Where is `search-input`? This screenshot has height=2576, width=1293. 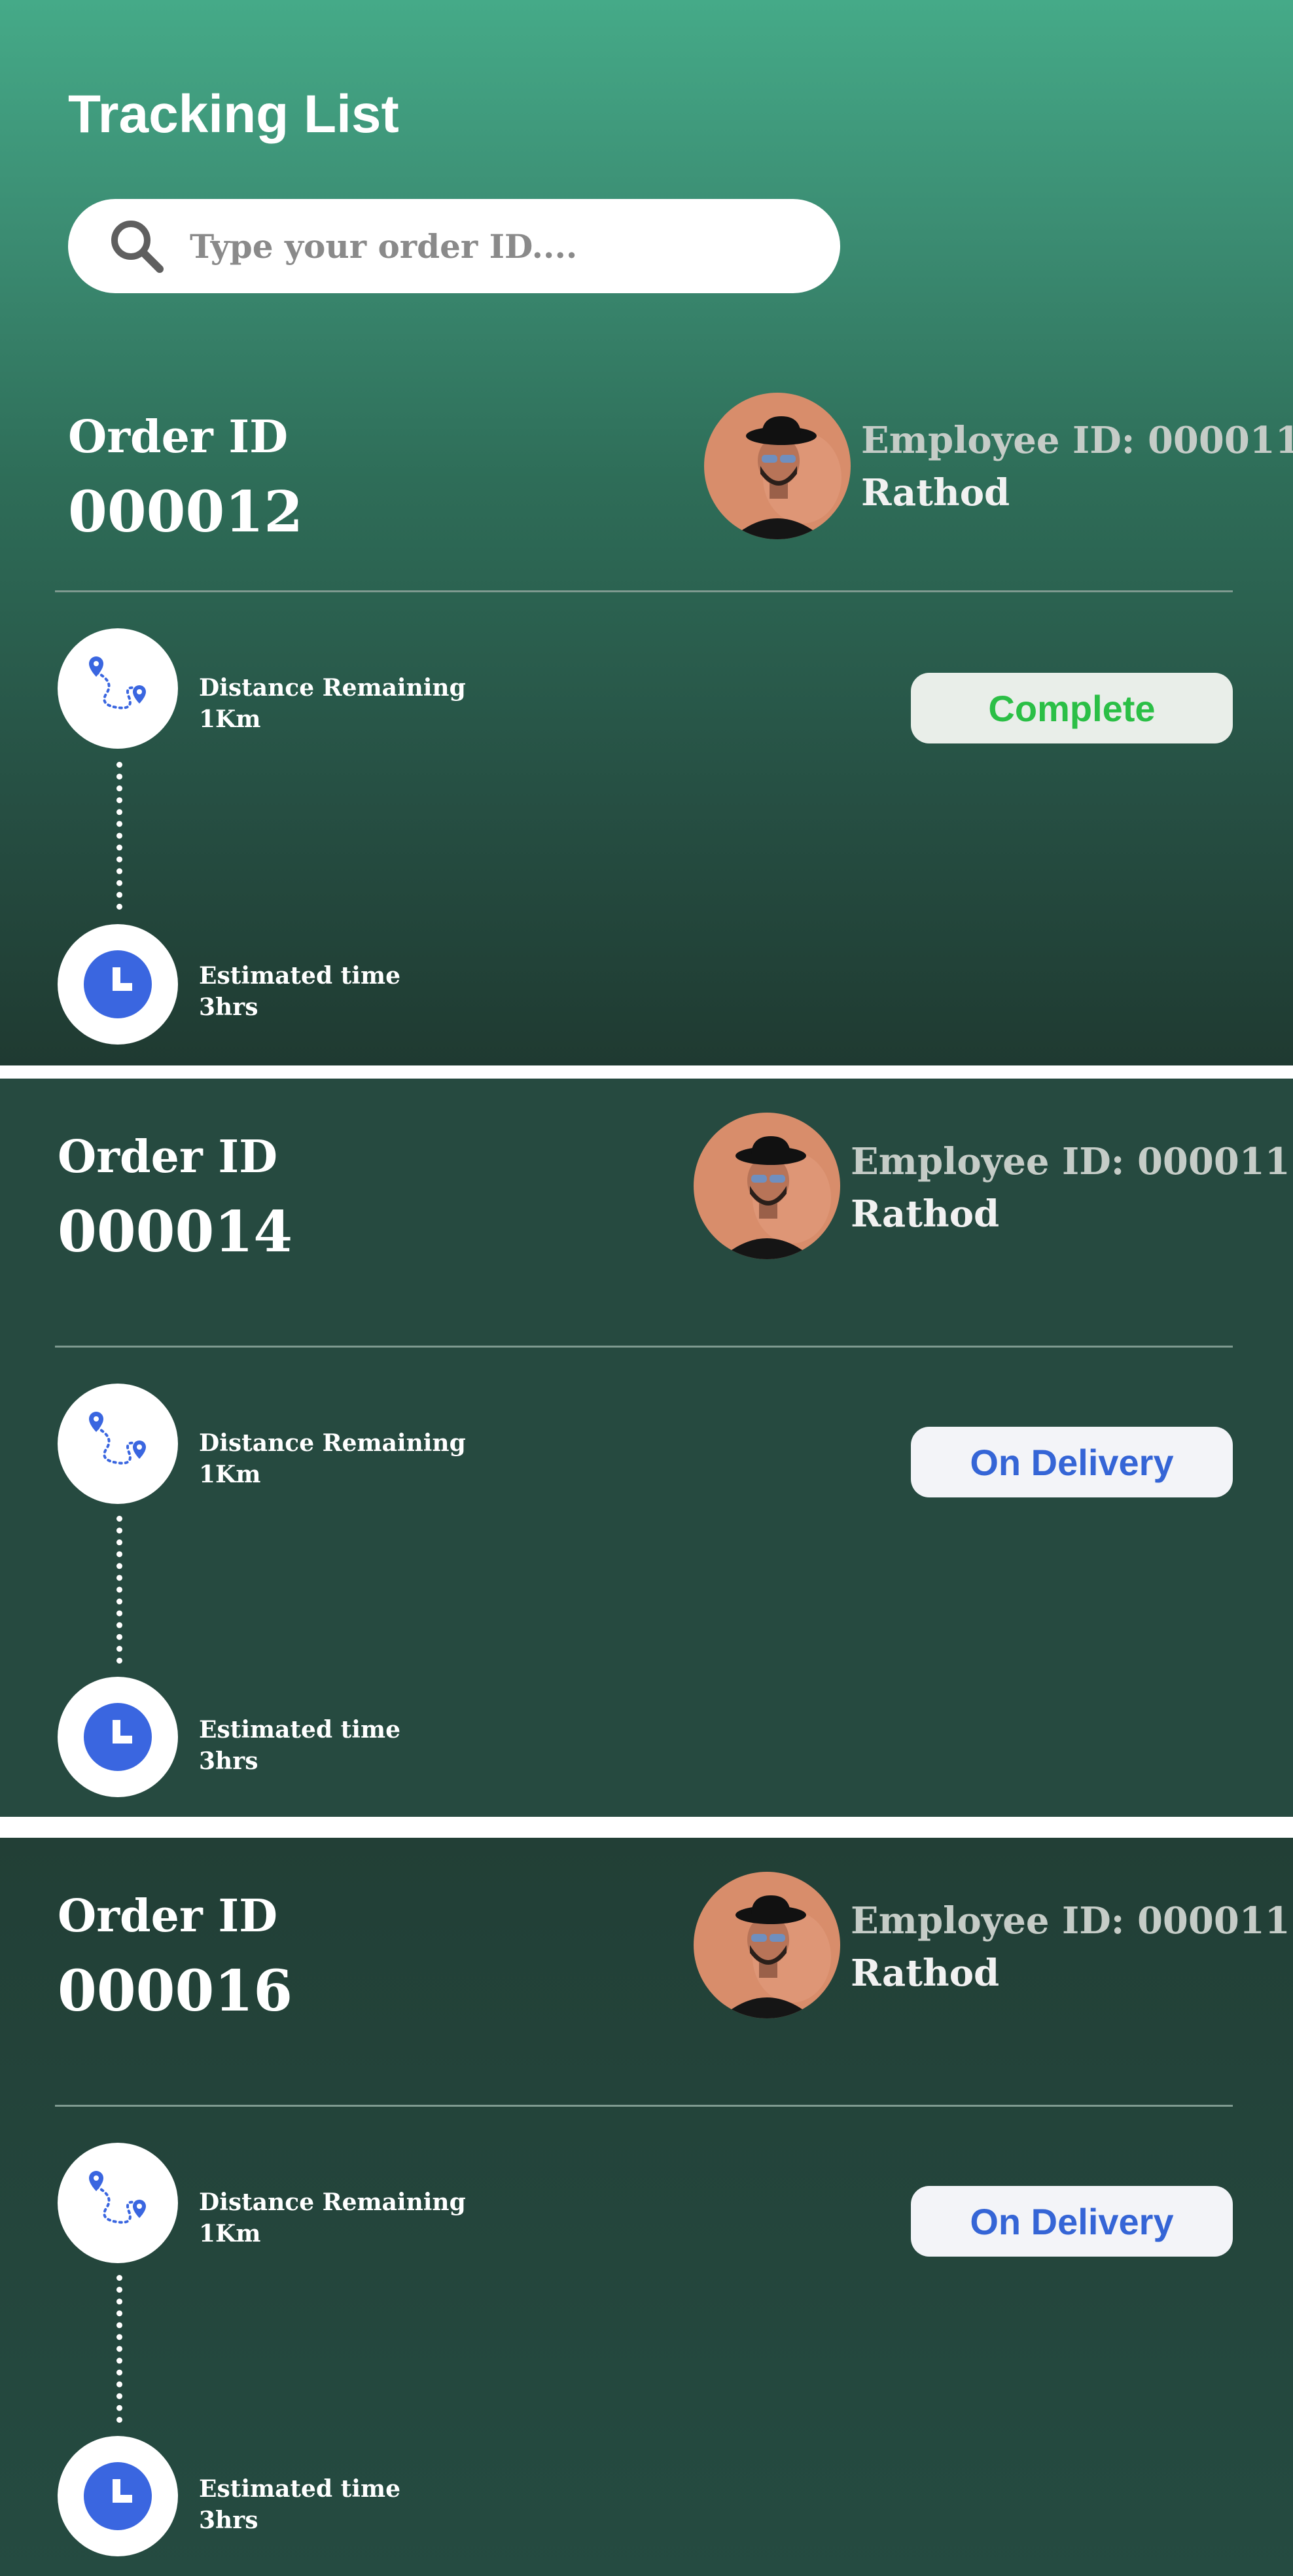
search-input is located at coordinates (484, 246).